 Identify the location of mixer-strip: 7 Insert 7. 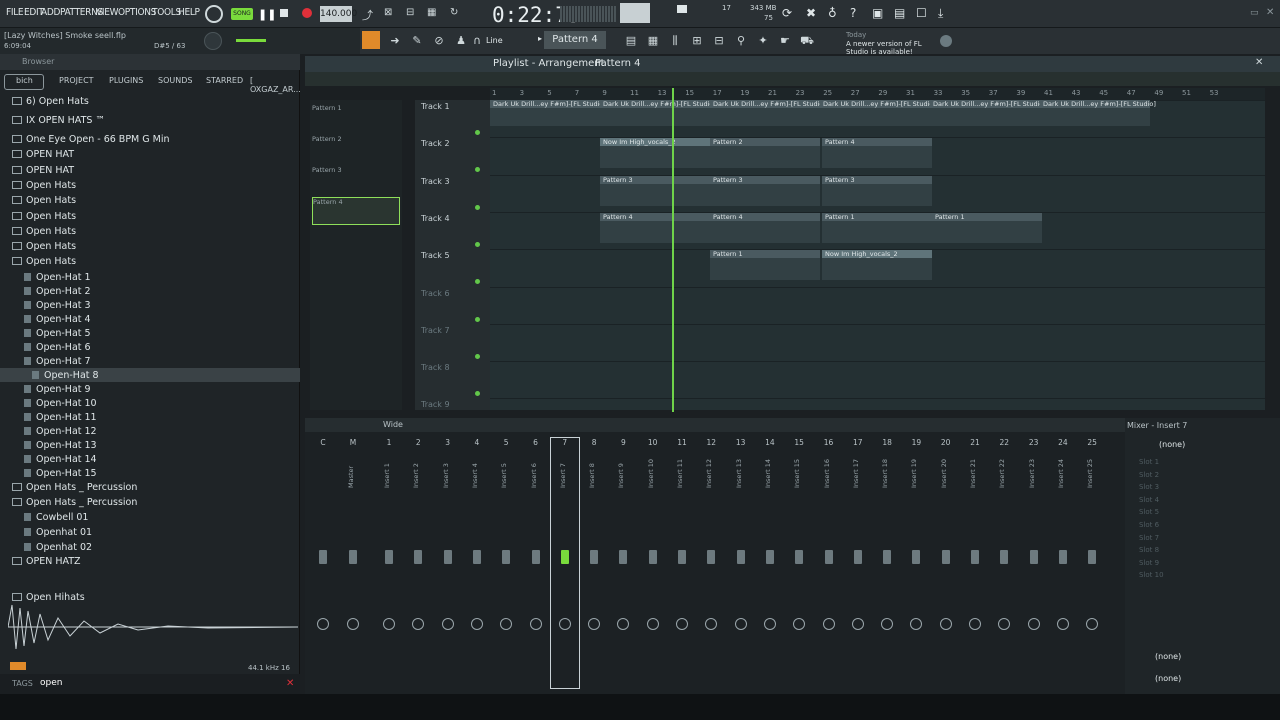
(564, 563).